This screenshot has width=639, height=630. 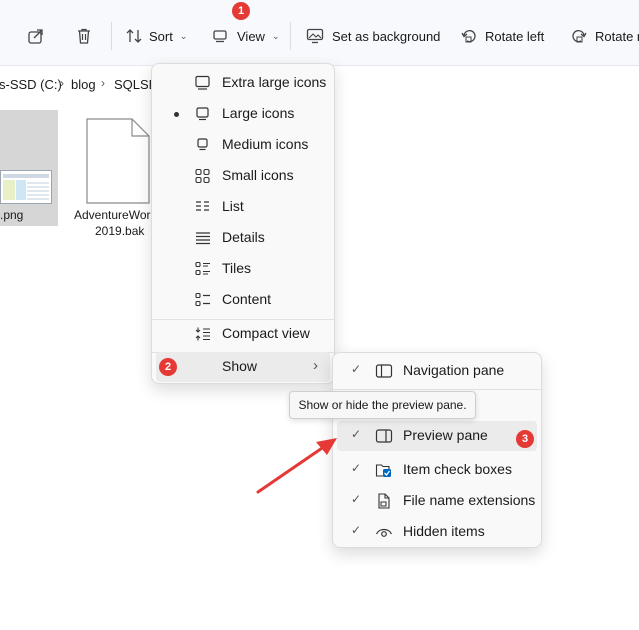 I want to click on tiles-icon, so click(x=203, y=269).